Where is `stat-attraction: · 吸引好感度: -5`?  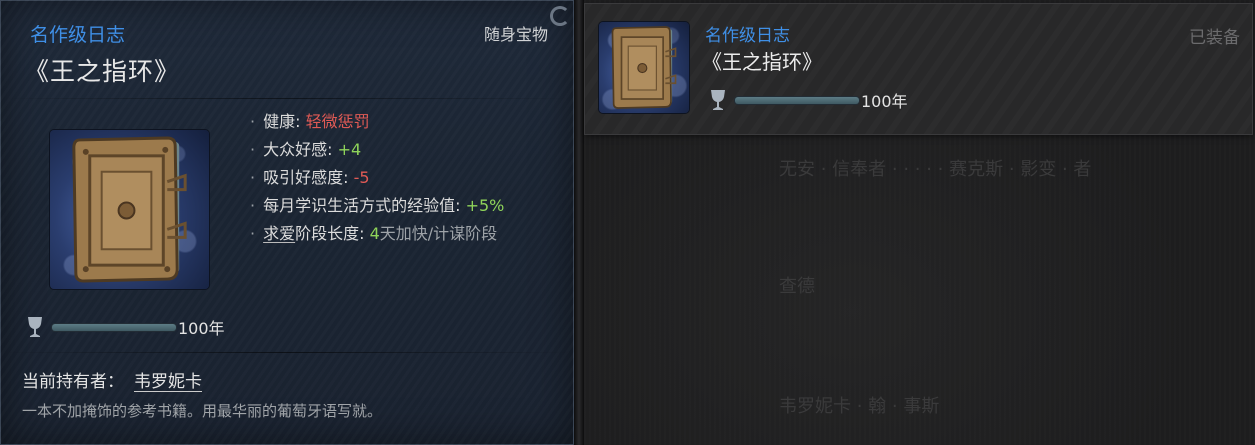
stat-attraction: · 吸引好感度: -5 is located at coordinates (310, 177).